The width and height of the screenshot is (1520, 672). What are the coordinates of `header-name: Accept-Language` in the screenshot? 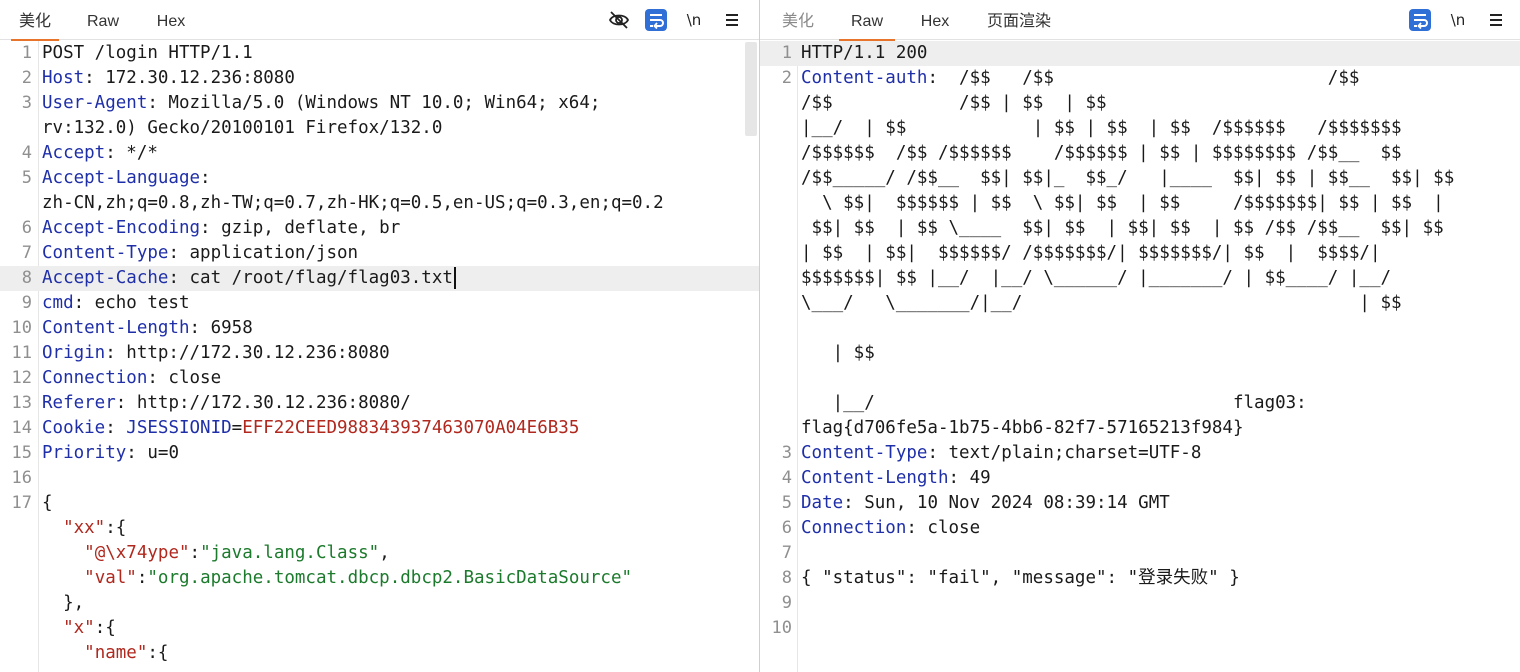 It's located at (121, 178).